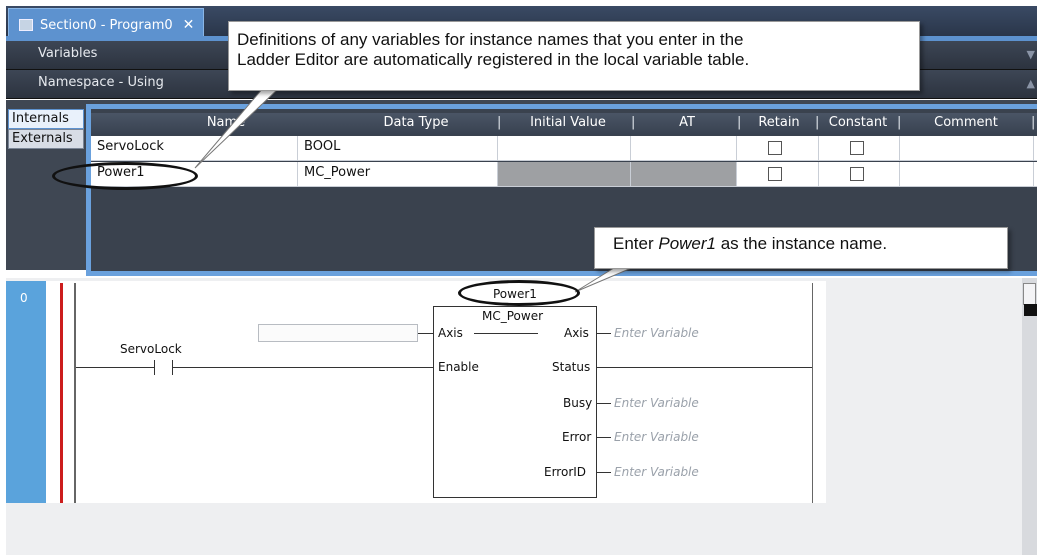  I want to click on callout-instance-em: Power1, so click(687, 243).